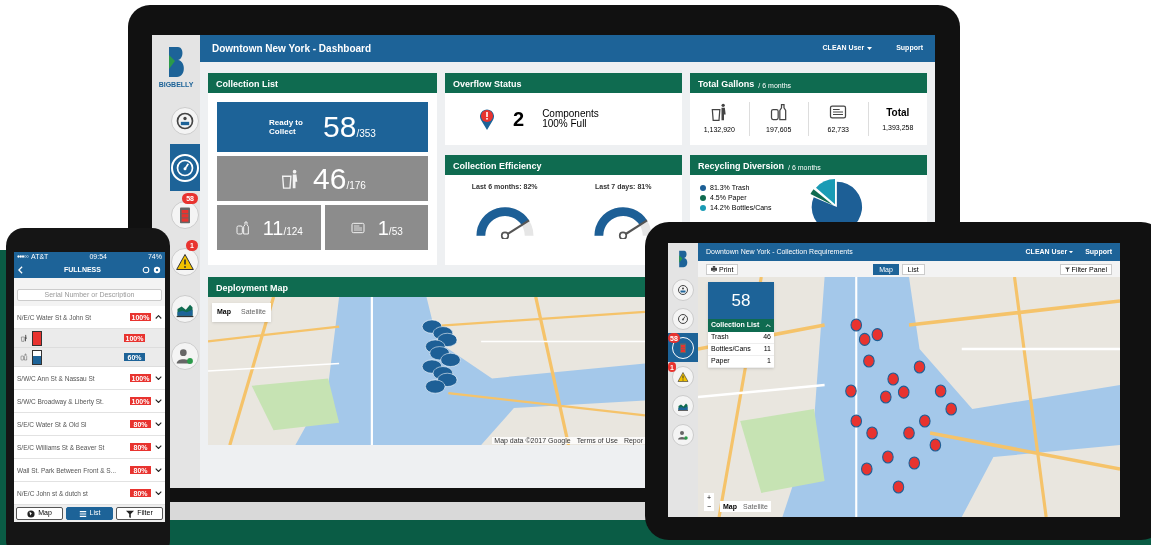 The width and height of the screenshot is (1151, 545). I want to click on total-label: Total, so click(898, 112).